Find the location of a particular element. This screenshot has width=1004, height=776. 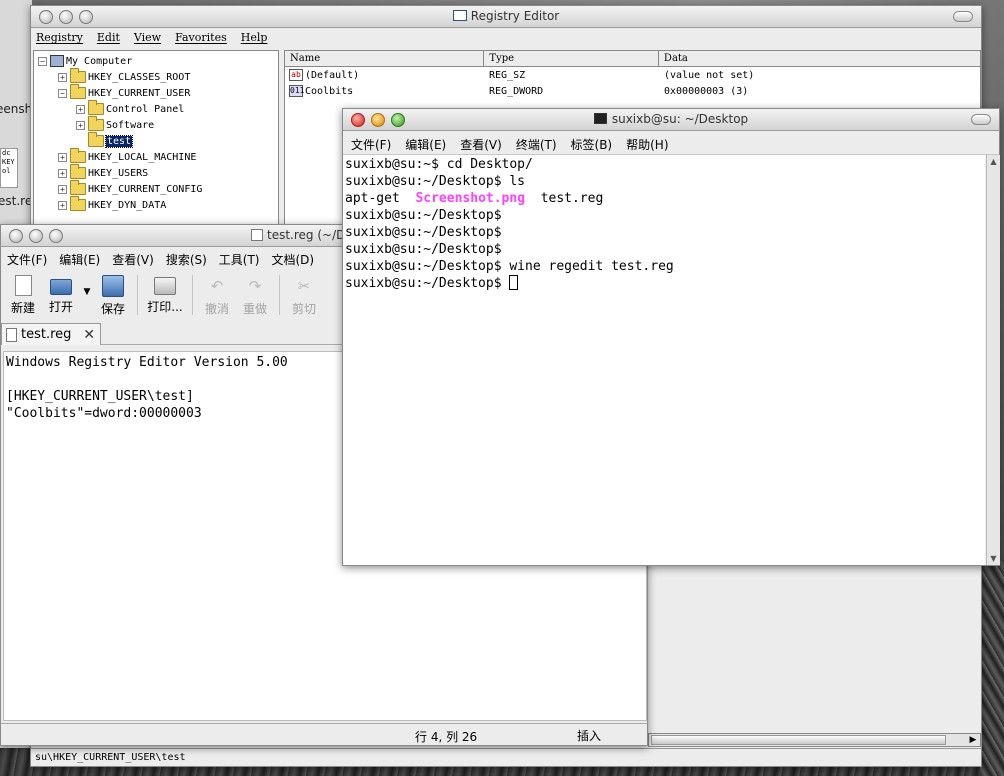

scroll-down-icon: ▼ is located at coordinates (993, 558).